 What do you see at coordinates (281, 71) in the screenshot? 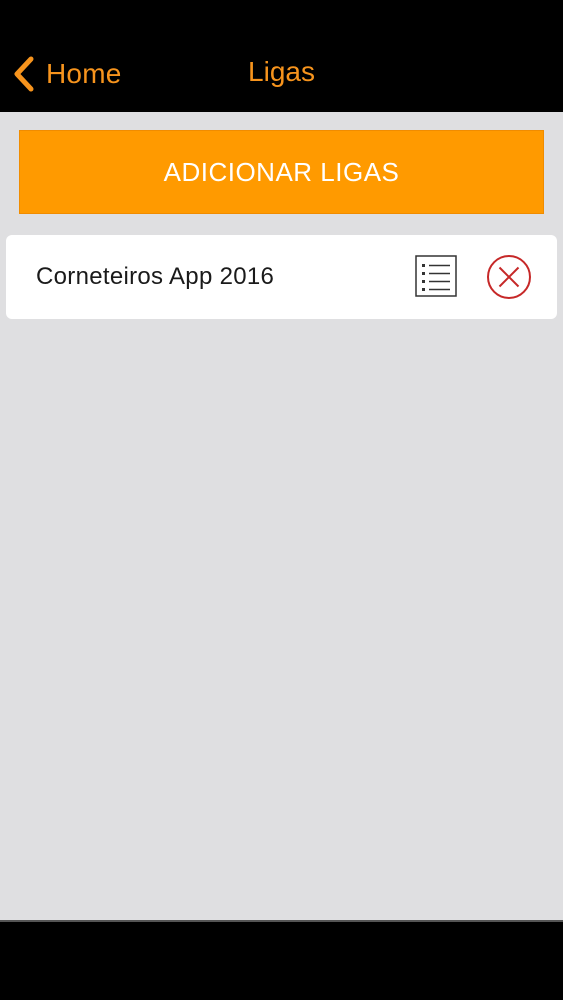
I see `page-title: Ligas` at bounding box center [281, 71].